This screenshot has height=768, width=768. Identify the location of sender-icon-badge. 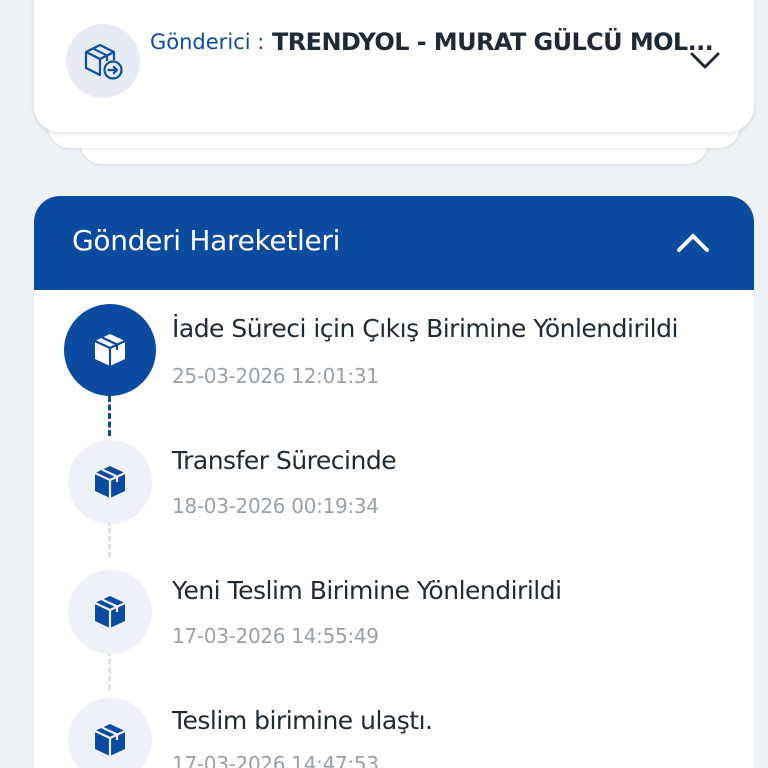
(103, 61).